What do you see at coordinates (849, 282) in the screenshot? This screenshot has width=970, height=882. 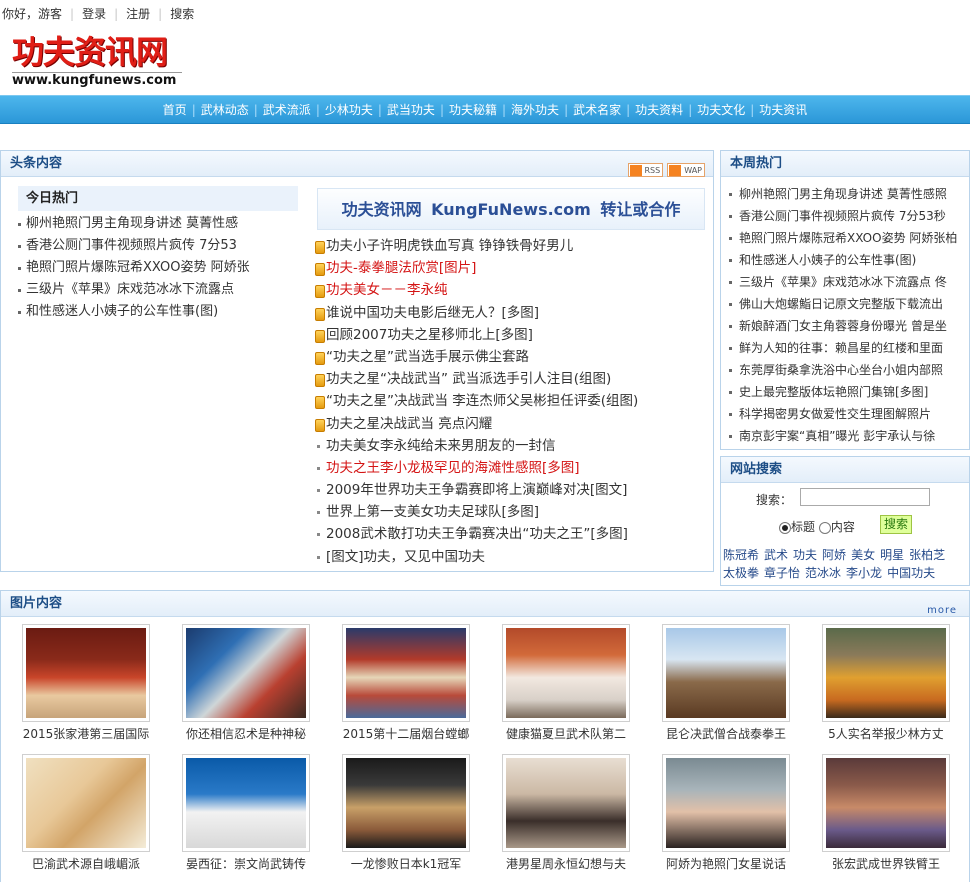 I see `weekly-item: 三级片《苹果》床戏范冰冰下流露点 佟` at bounding box center [849, 282].